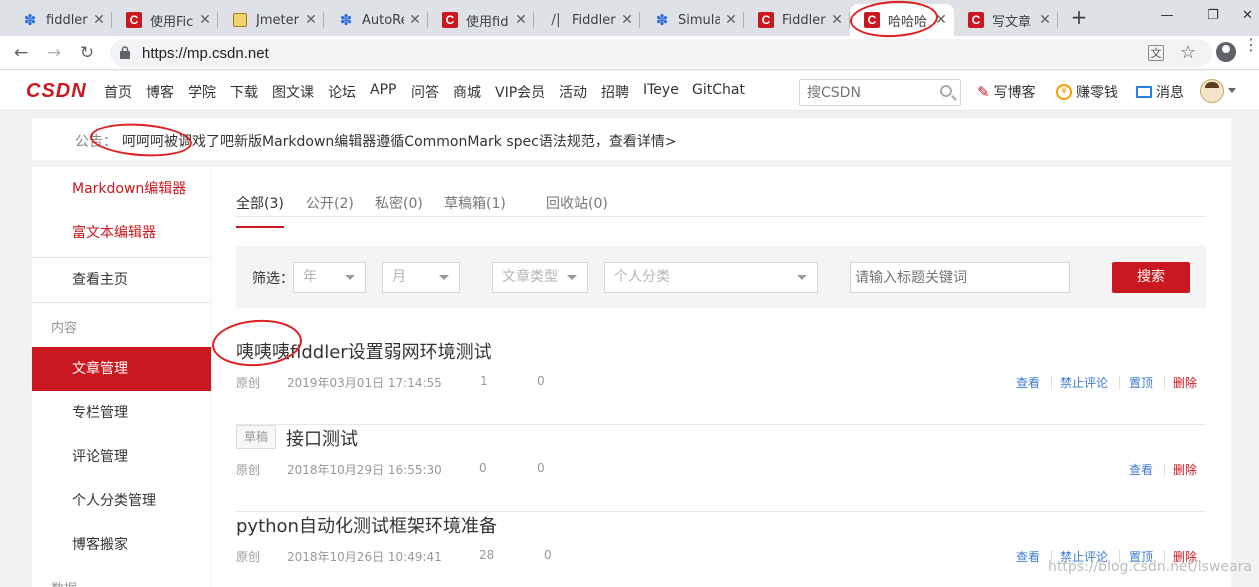 This screenshot has height=587, width=1259. I want to click on forward-button: →, so click(54, 53).